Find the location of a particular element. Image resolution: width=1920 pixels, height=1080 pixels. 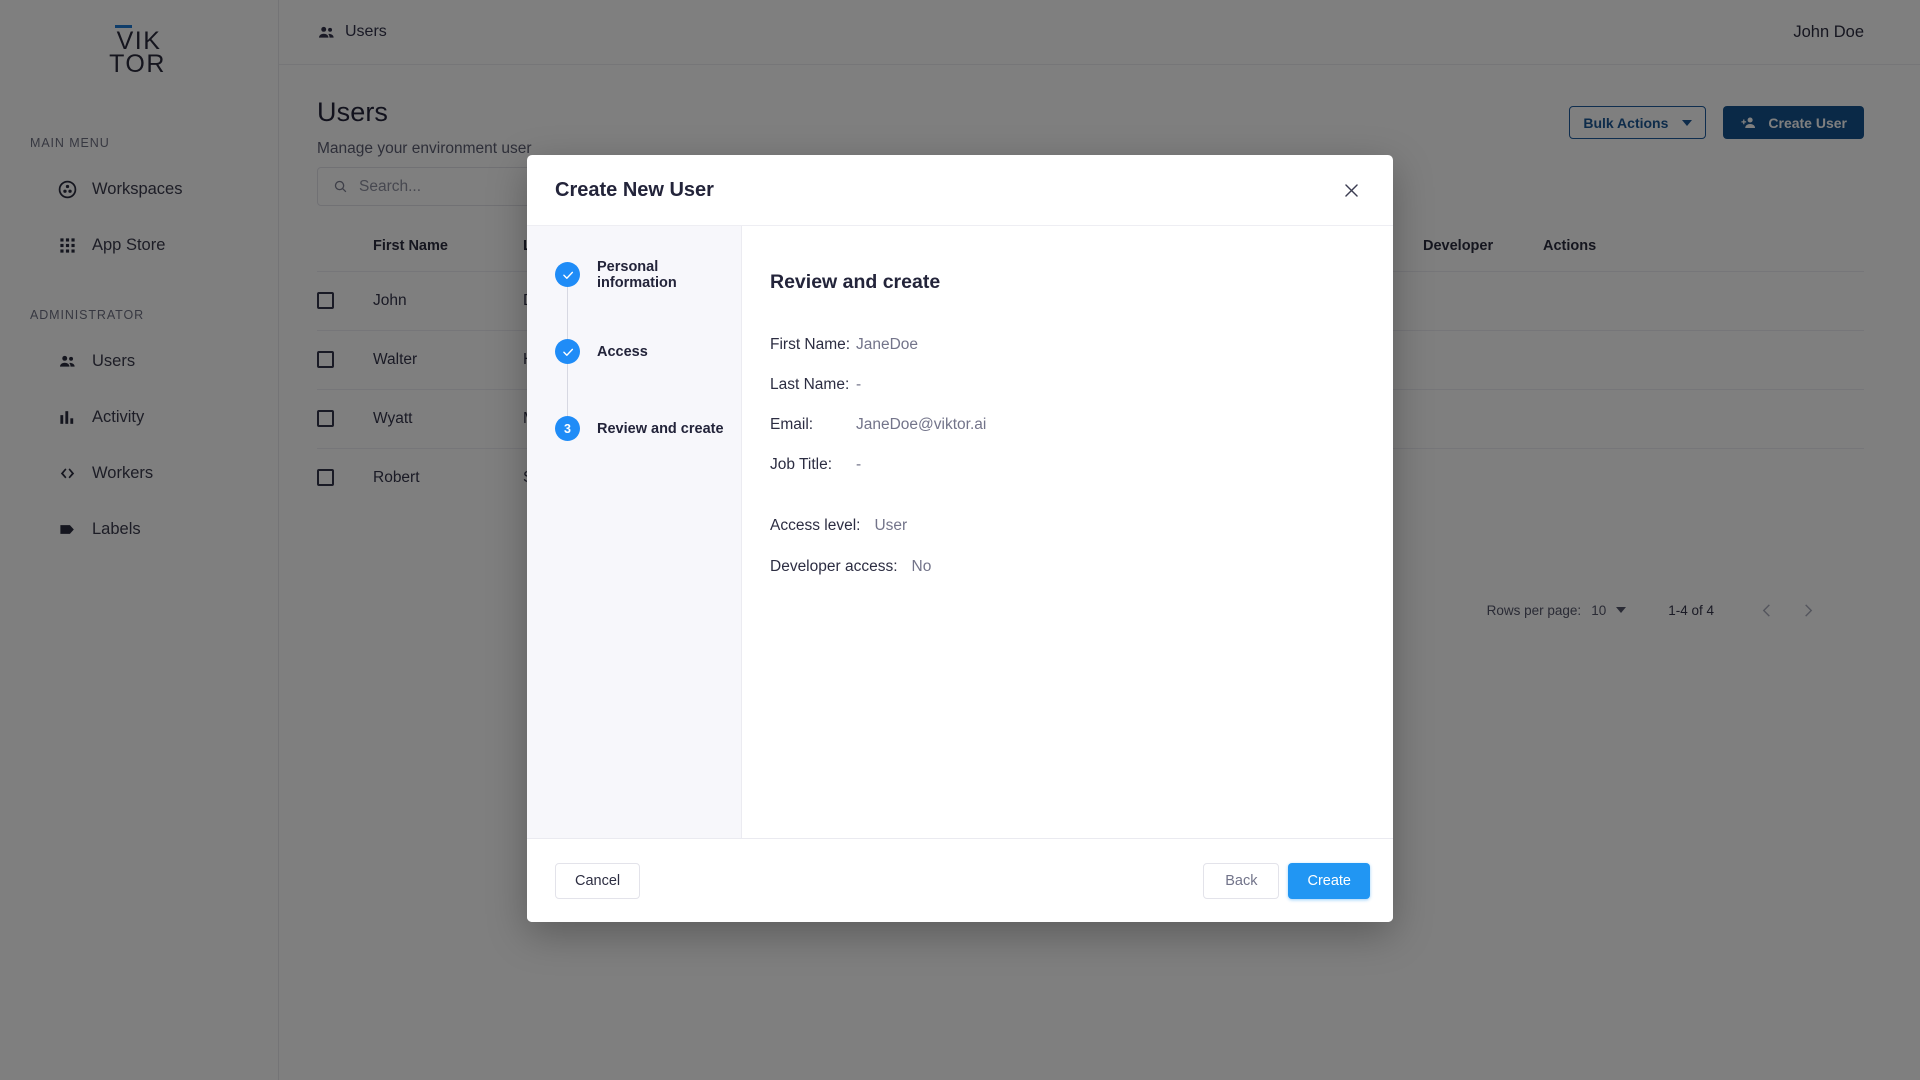

field-label: Job Title: is located at coordinates (801, 464).